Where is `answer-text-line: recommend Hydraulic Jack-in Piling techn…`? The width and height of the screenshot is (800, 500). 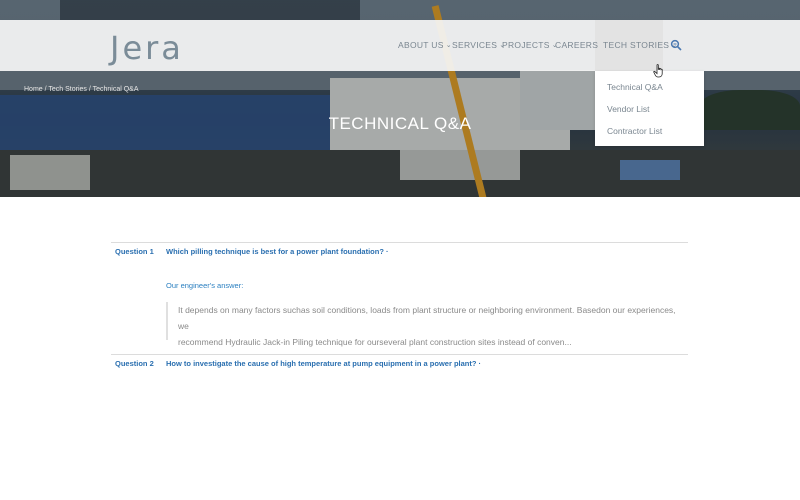
answer-text-line: recommend Hydraulic Jack-in Piling techn… is located at coordinates (375, 342).